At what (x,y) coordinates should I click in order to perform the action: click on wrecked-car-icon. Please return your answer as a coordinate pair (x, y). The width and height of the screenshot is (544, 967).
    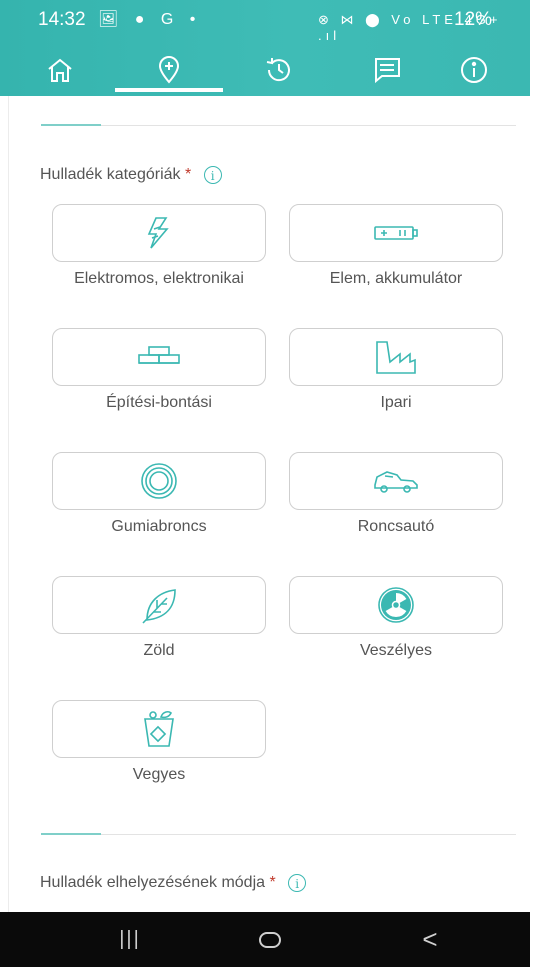
    Looking at the image, I should click on (396, 482).